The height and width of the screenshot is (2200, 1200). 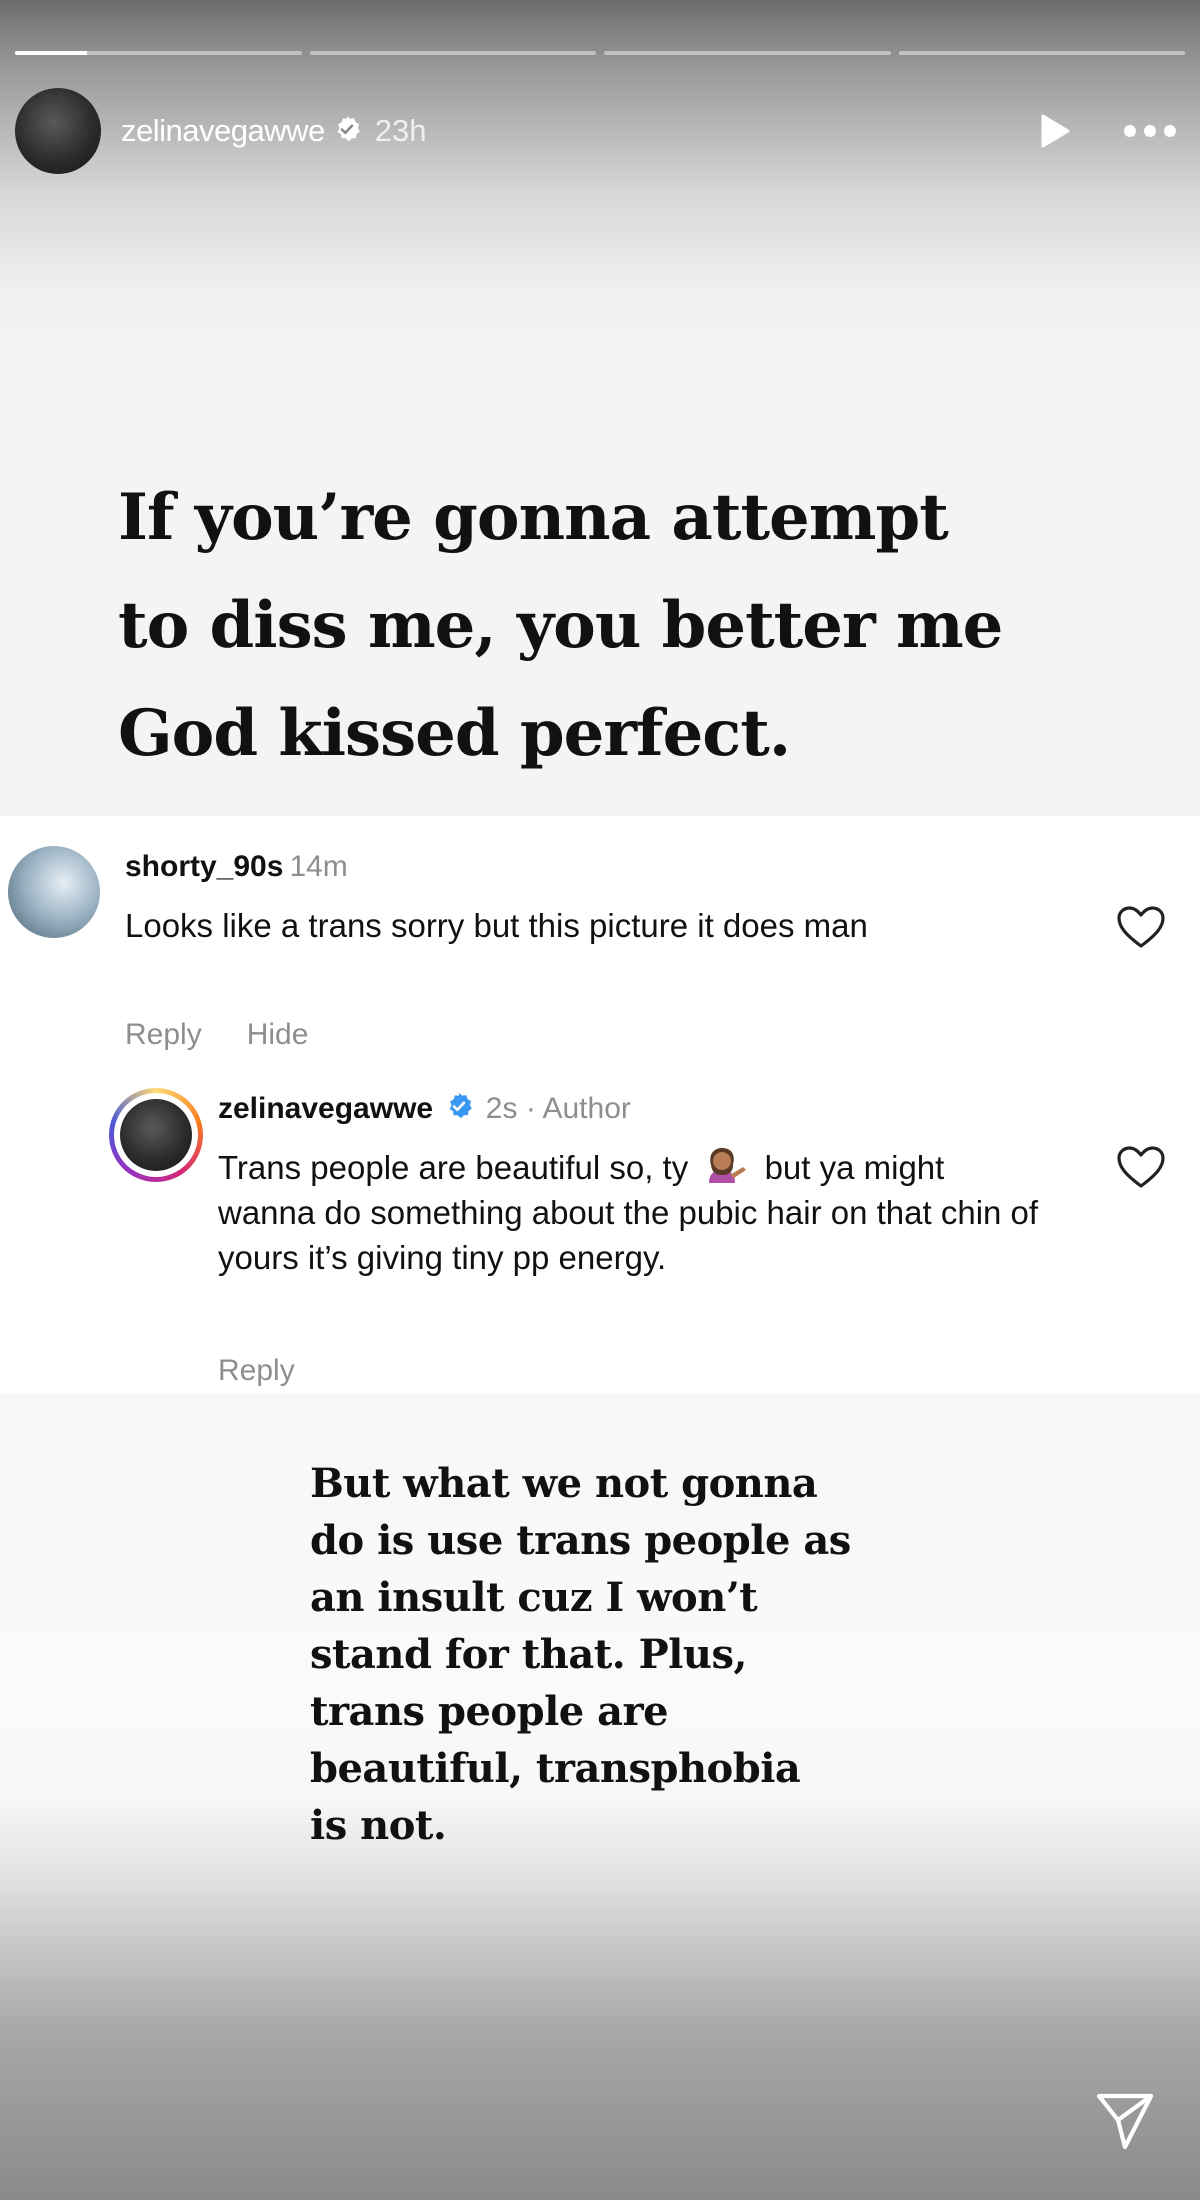 I want to click on avatar-image, so click(x=156, y=1135).